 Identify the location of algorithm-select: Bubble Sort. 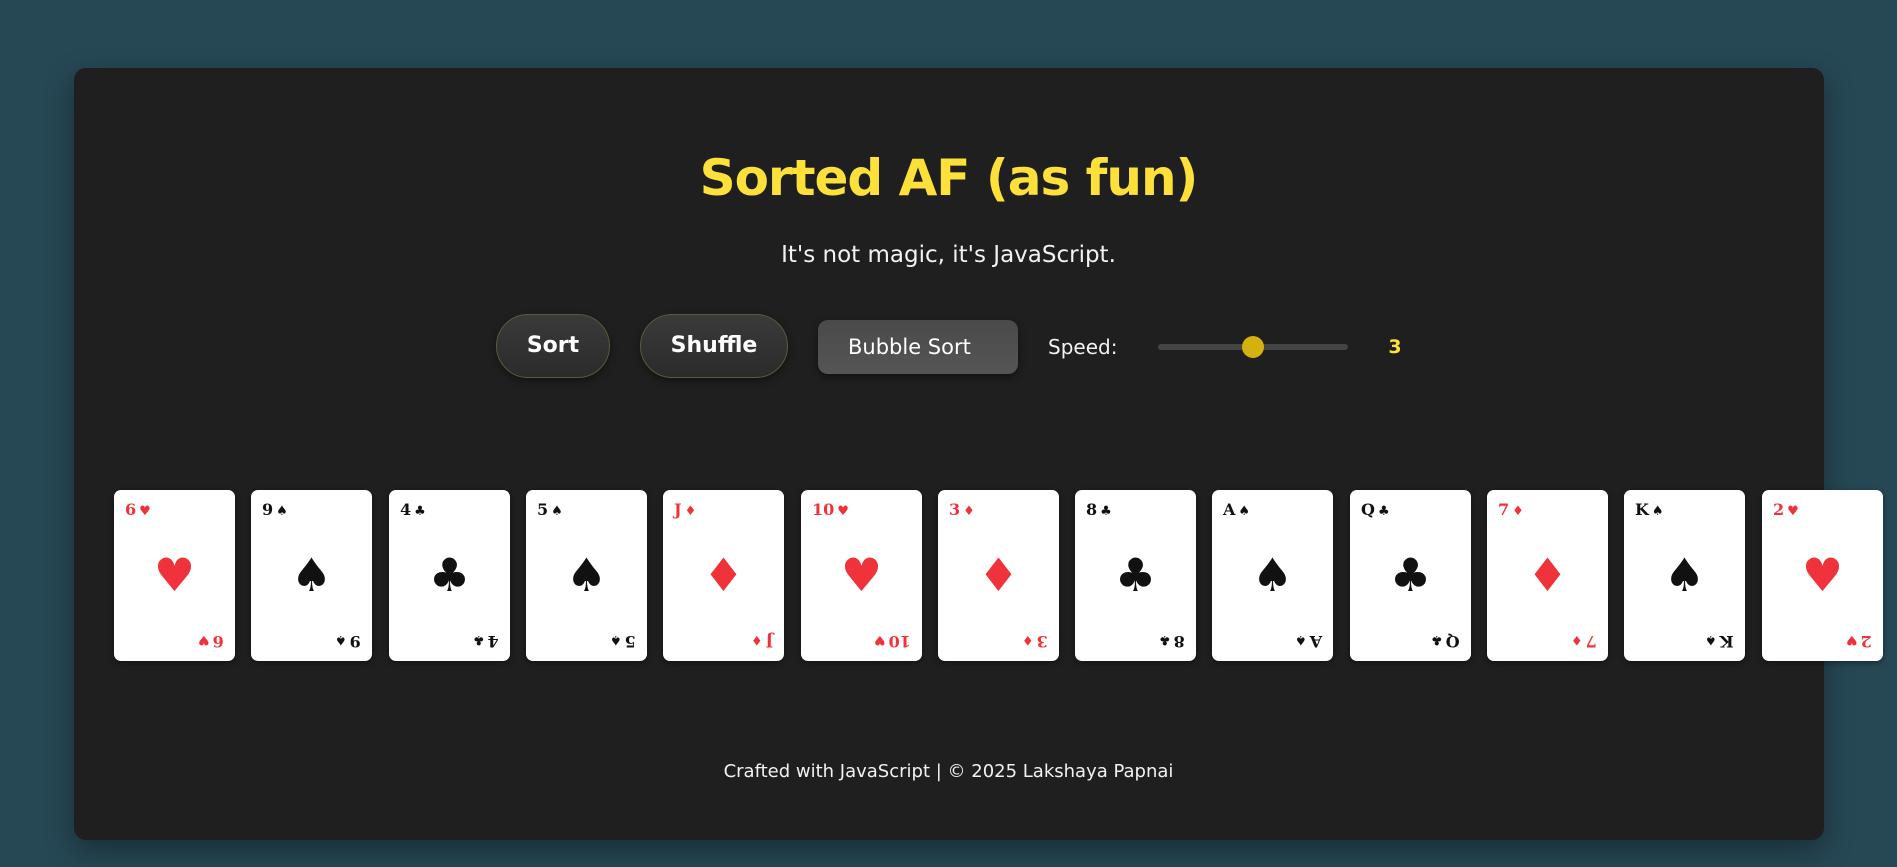
(918, 347).